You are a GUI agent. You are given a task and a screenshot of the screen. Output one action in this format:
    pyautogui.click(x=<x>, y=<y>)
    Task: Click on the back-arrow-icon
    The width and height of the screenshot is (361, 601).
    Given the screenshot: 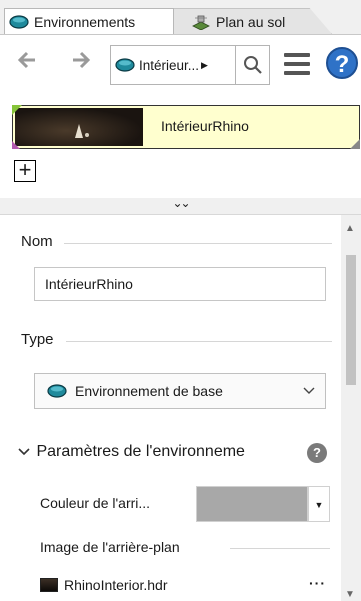 What is the action you would take?
    pyautogui.click(x=27, y=64)
    